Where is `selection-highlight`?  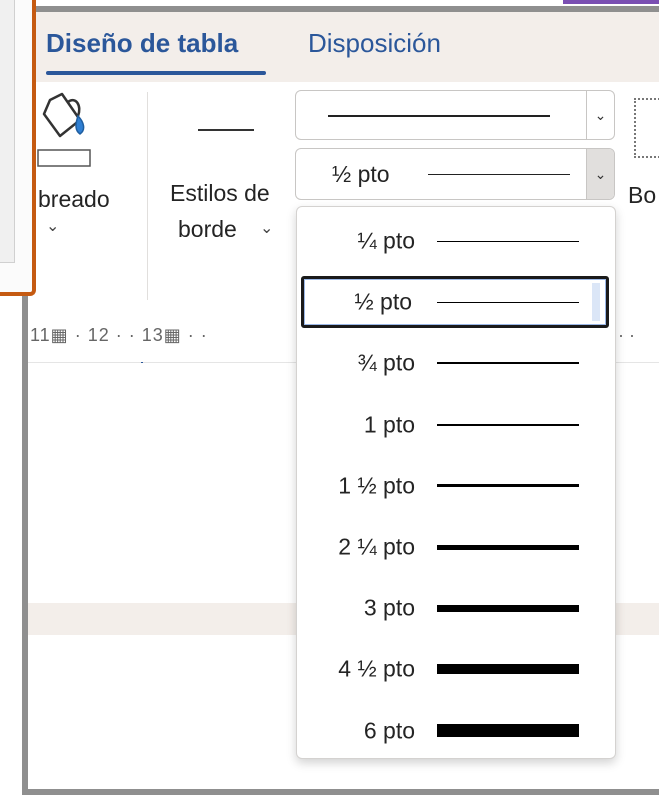 selection-highlight is located at coordinates (596, 302).